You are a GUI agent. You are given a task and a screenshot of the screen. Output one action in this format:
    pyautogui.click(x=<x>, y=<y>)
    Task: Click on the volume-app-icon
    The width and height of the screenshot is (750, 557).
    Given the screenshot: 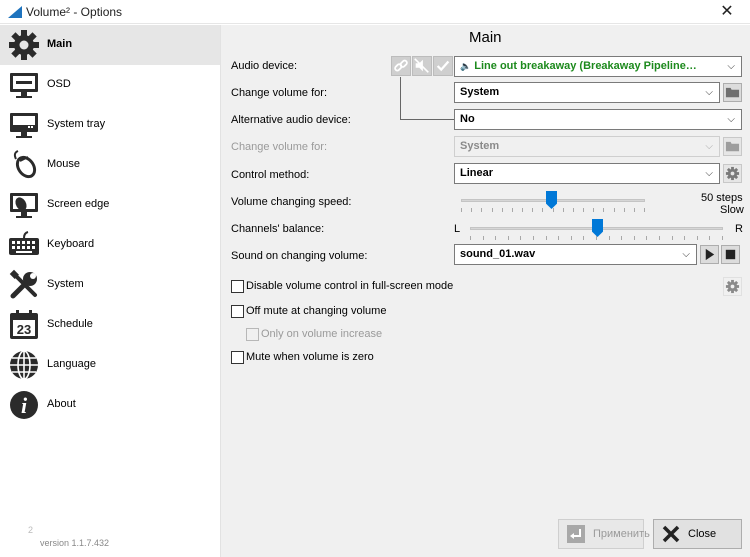 What is the action you would take?
    pyautogui.click(x=15, y=12)
    